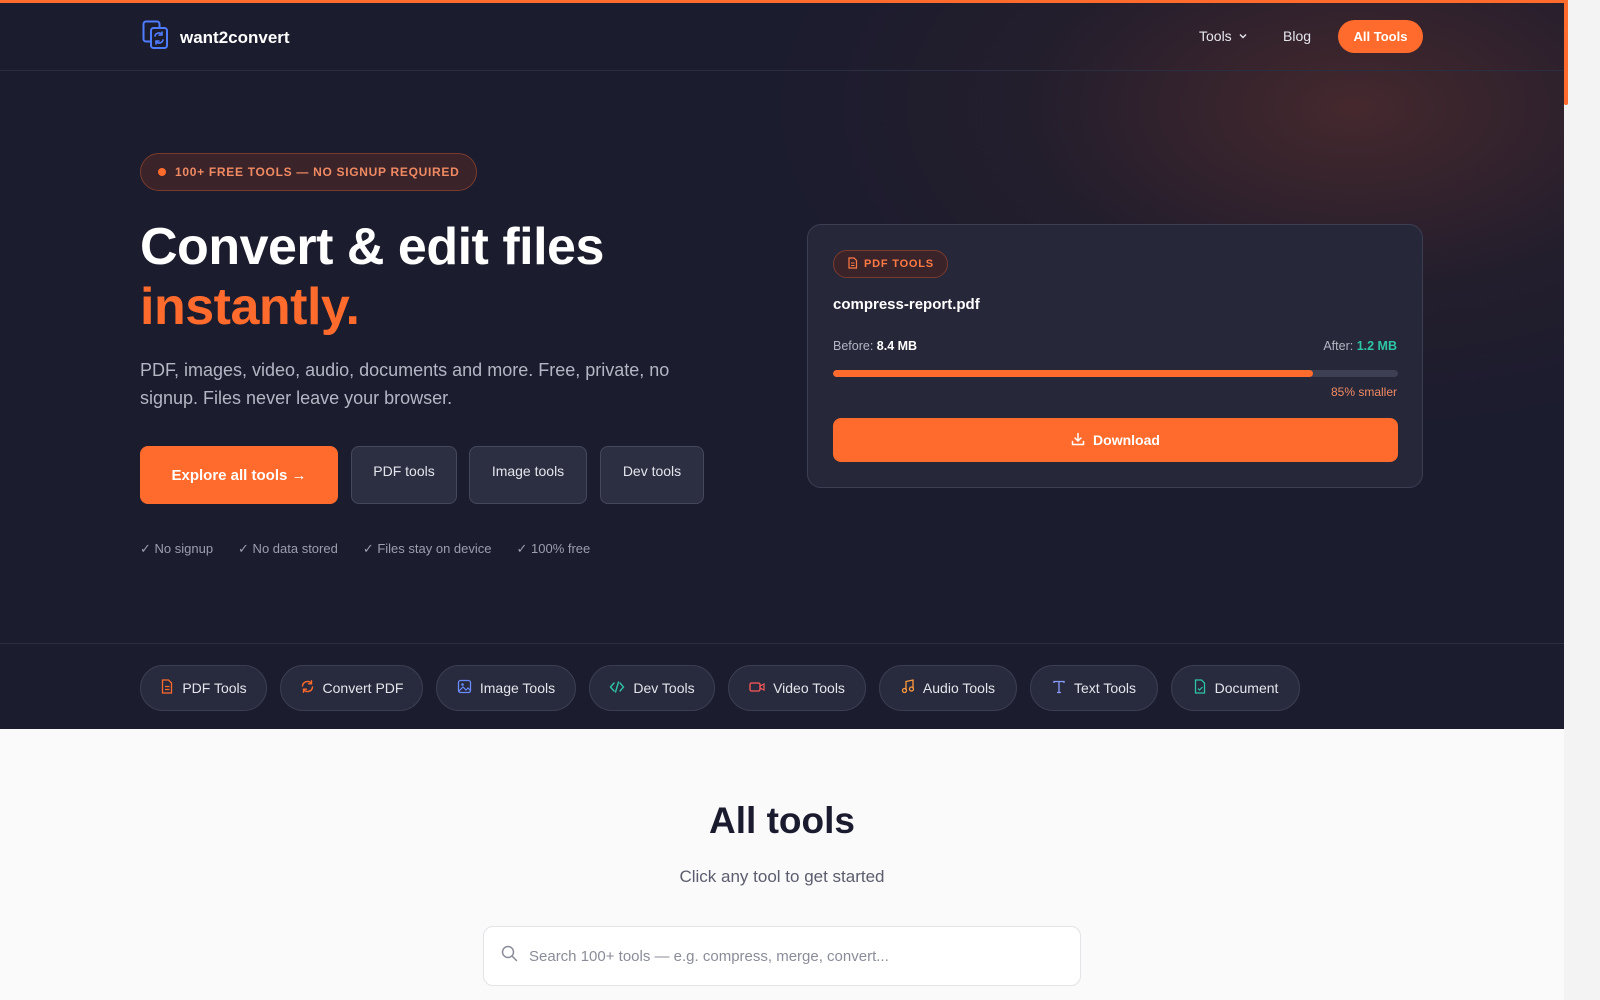  I want to click on pdf-tools-button: PDF tools, so click(404, 475).